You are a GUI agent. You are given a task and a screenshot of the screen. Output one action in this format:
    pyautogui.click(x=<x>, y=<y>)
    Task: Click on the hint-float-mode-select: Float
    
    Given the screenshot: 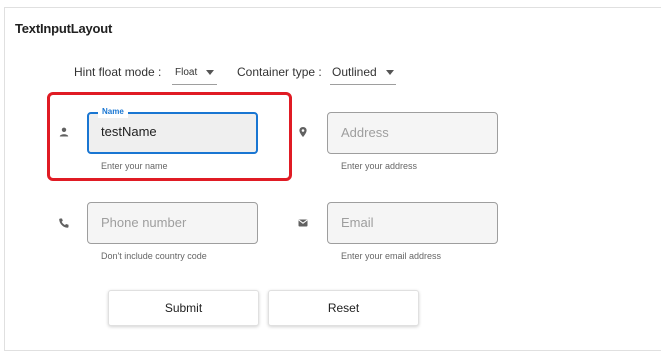 What is the action you would take?
    pyautogui.click(x=194, y=72)
    